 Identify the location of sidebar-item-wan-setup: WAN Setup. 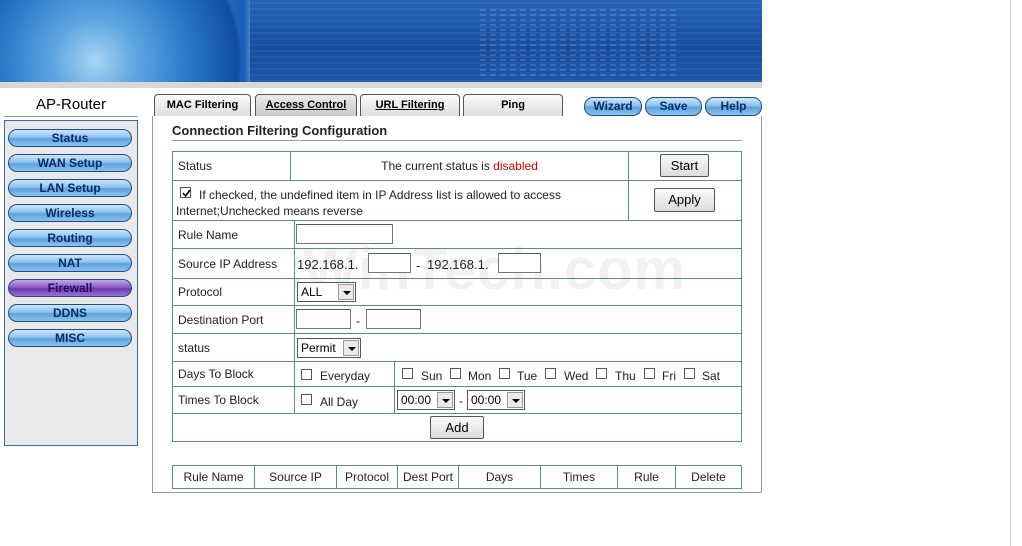
(70, 163).